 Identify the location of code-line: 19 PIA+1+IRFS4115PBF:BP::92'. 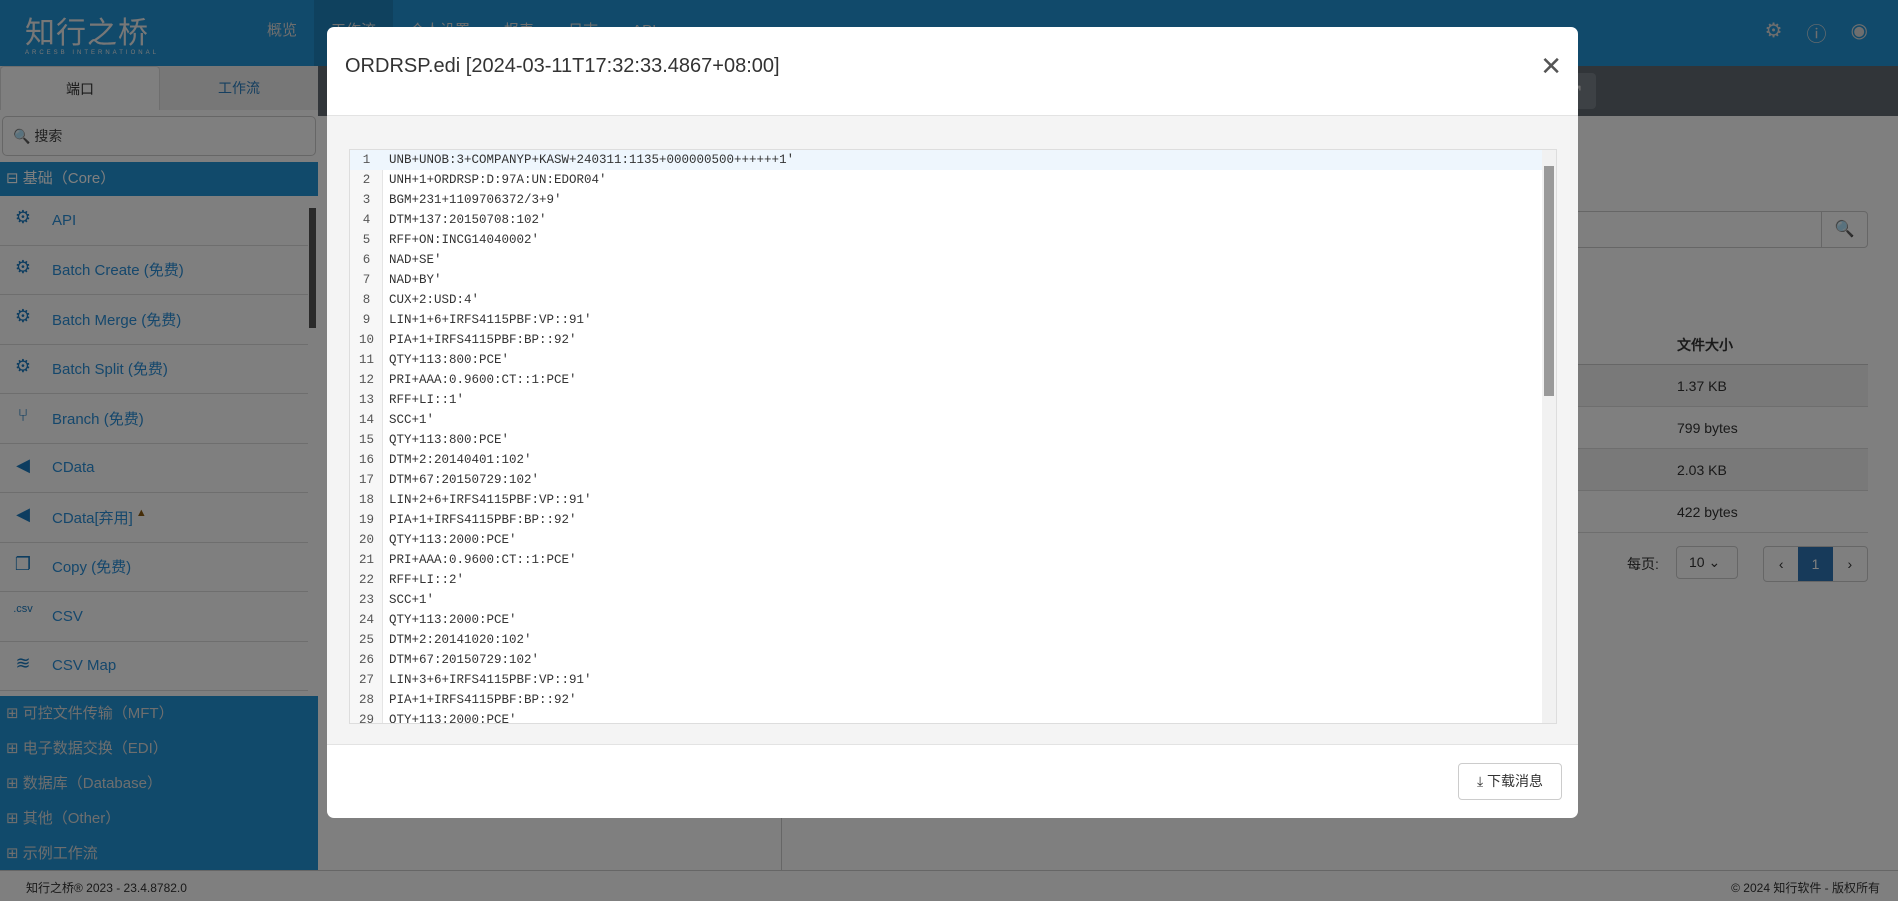
(953, 520).